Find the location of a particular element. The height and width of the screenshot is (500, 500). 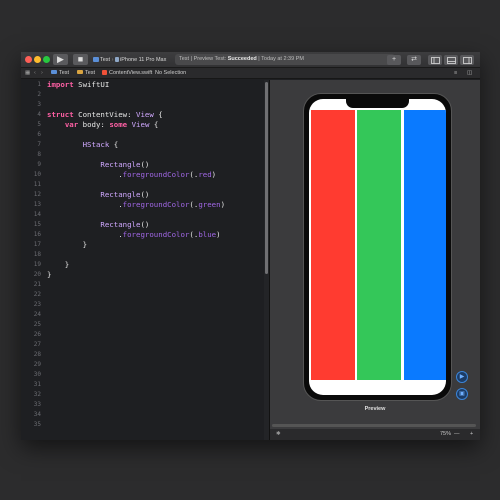

device-icon: ▣ is located at coordinates (462, 394).